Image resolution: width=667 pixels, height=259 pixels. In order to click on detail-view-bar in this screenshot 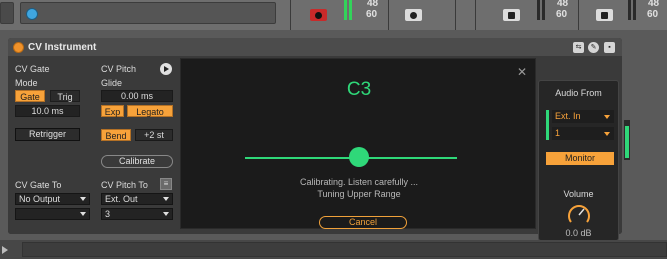, I will do `click(344, 249)`.